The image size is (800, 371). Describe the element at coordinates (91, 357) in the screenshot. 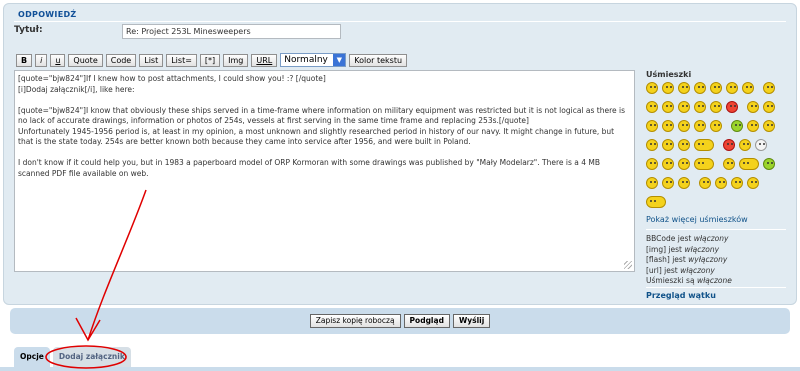

I see `tab-attachments: Dodaj załącznik` at that location.